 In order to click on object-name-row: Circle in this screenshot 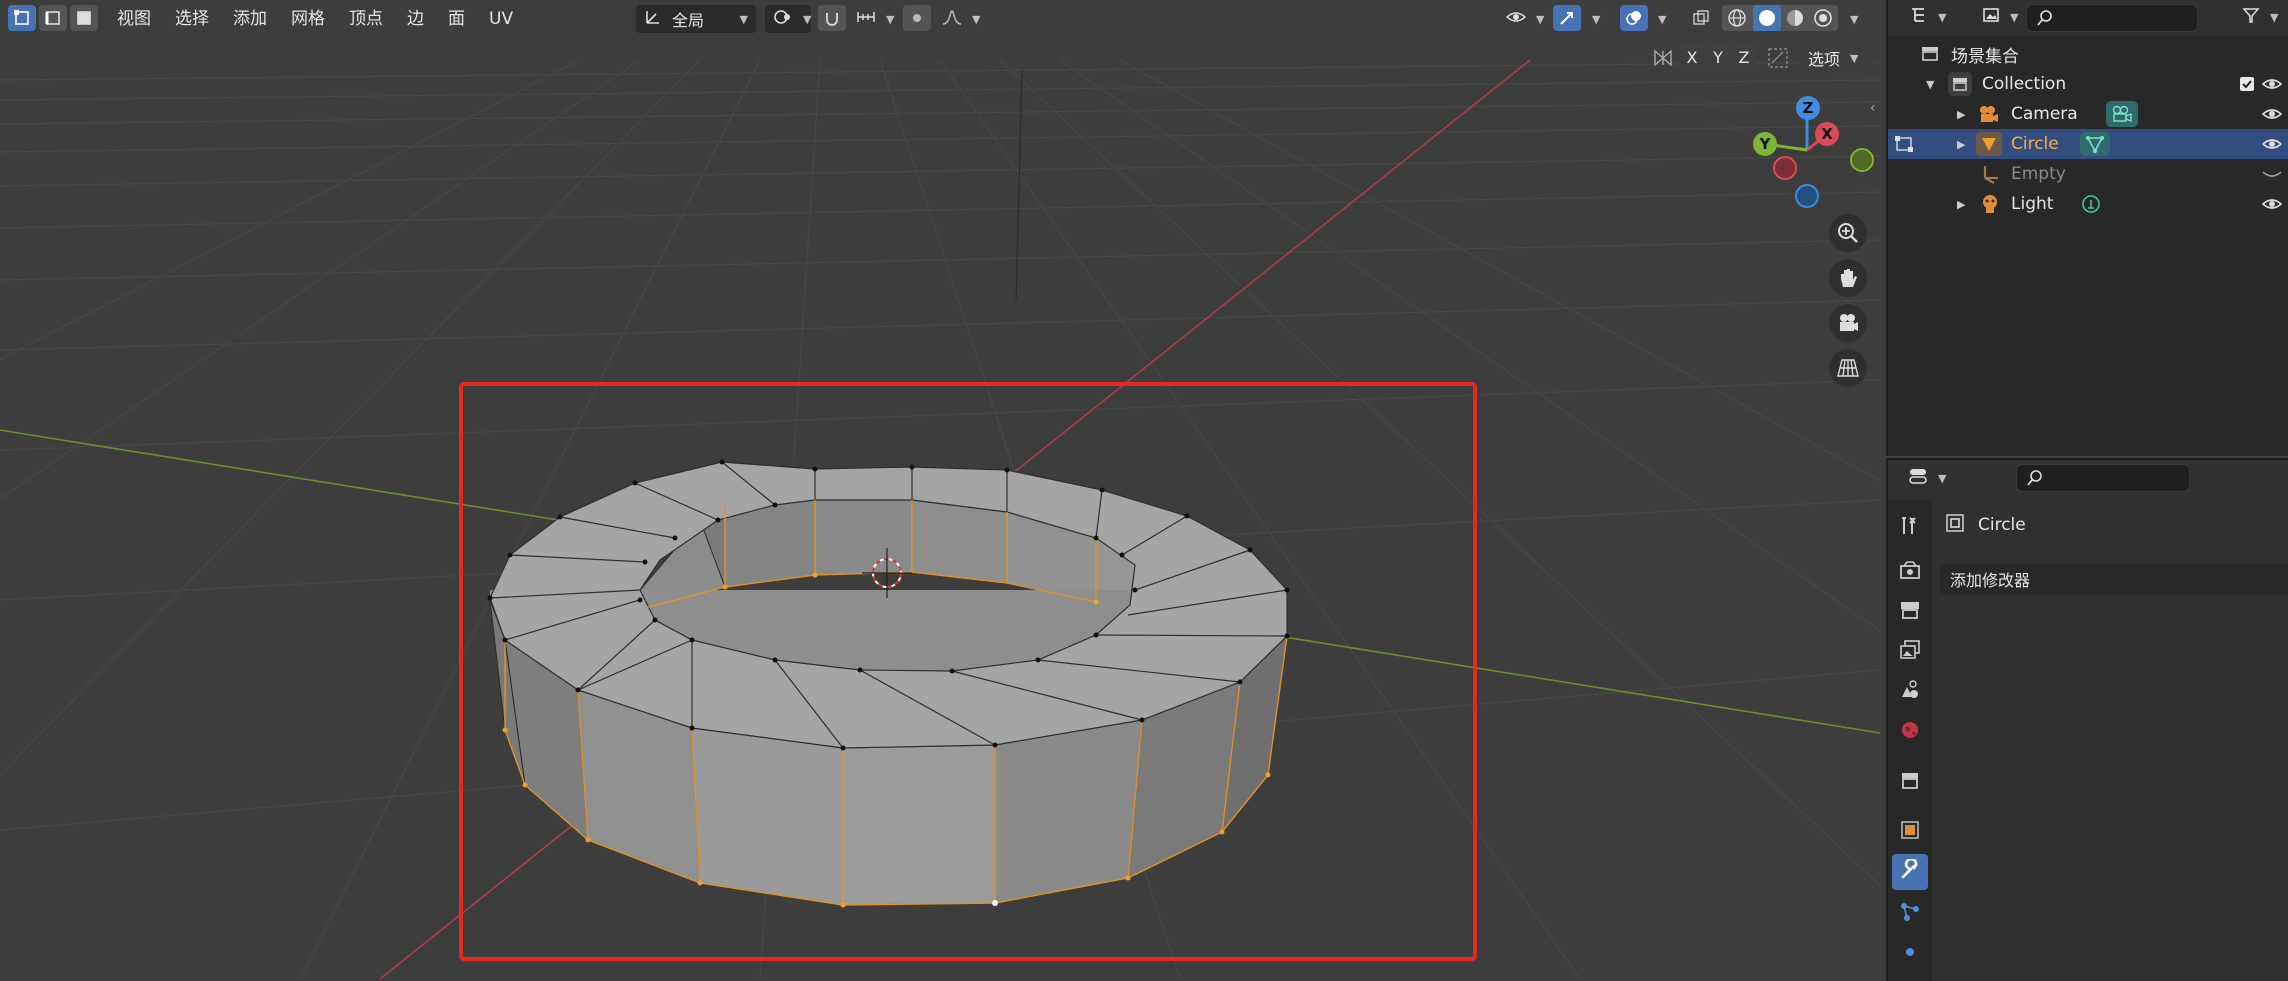, I will do `click(1985, 525)`.